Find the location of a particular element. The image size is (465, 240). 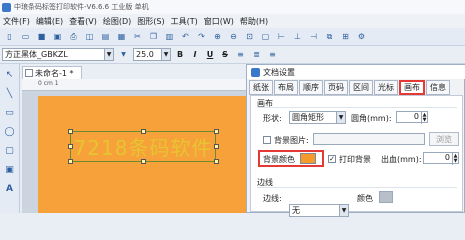

menu-edit: 编辑(E) is located at coordinates (49, 21).